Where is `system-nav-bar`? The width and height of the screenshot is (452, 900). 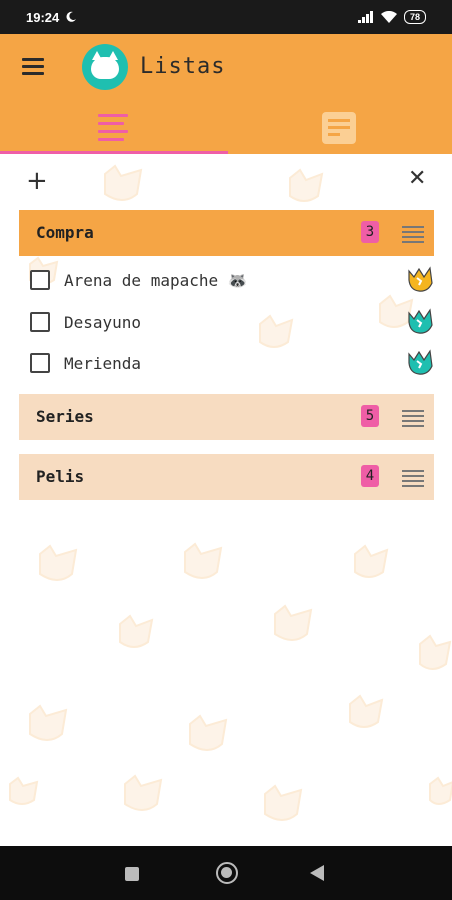 system-nav-bar is located at coordinates (226, 873).